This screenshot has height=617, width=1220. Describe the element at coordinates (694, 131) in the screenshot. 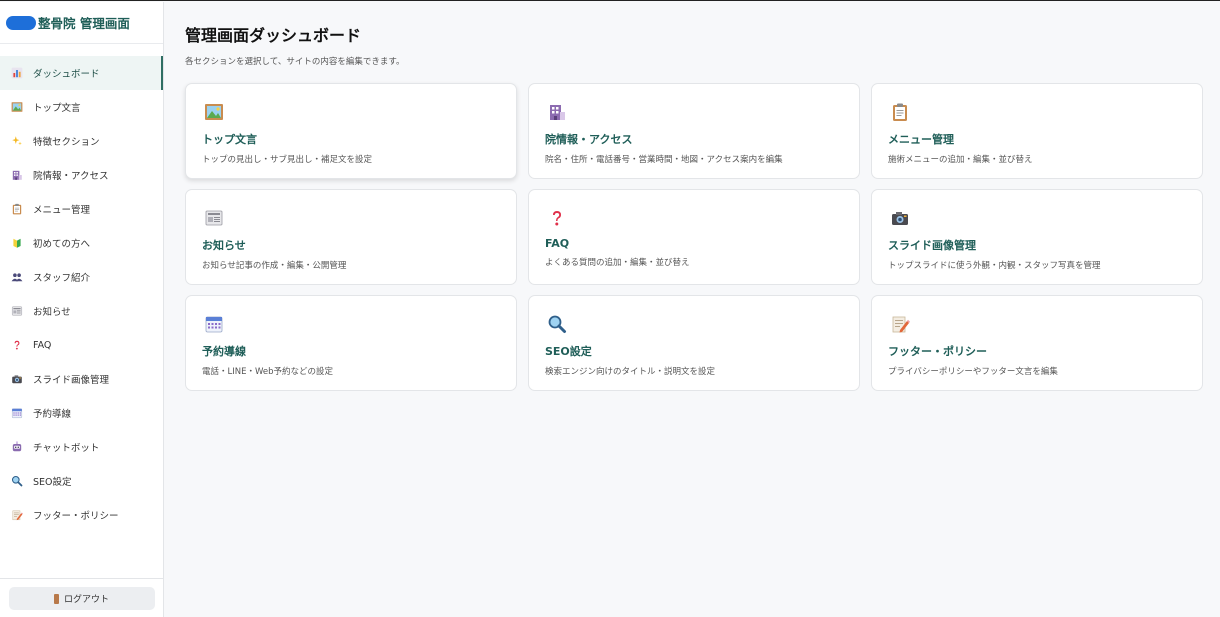

I see `section-card-1: 院情報・アクセス院名・住所・電話番号・営業時間・地図・アクセス案内を編集` at that location.